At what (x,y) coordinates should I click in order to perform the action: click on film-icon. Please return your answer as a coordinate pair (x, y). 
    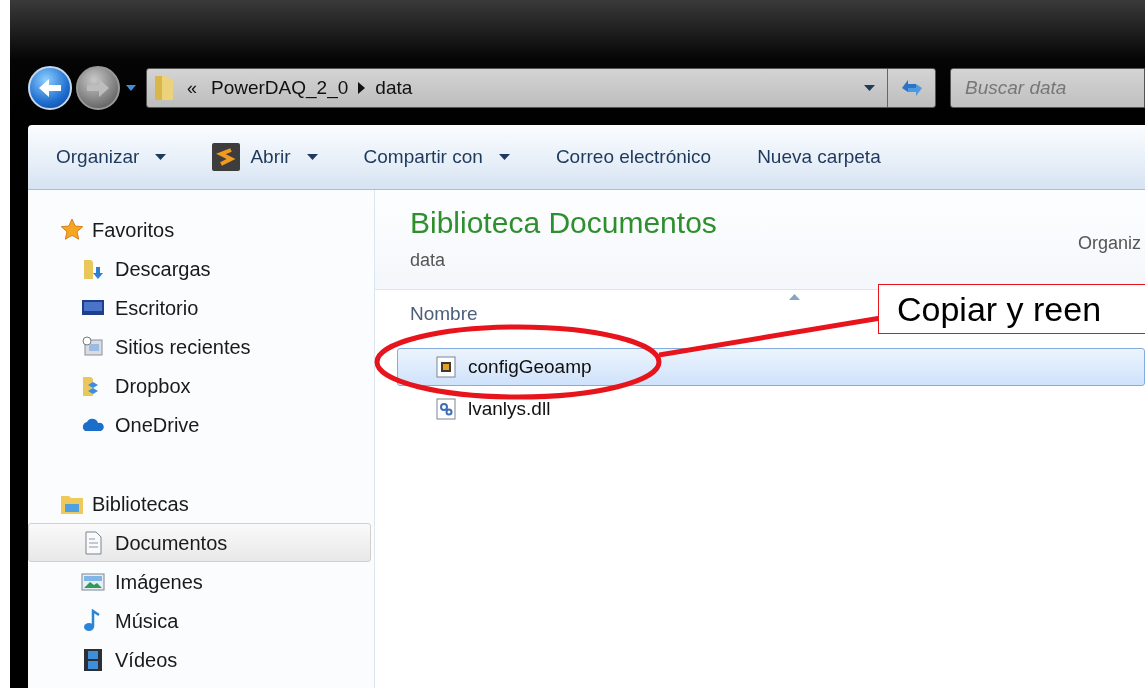
    Looking at the image, I should click on (93, 659).